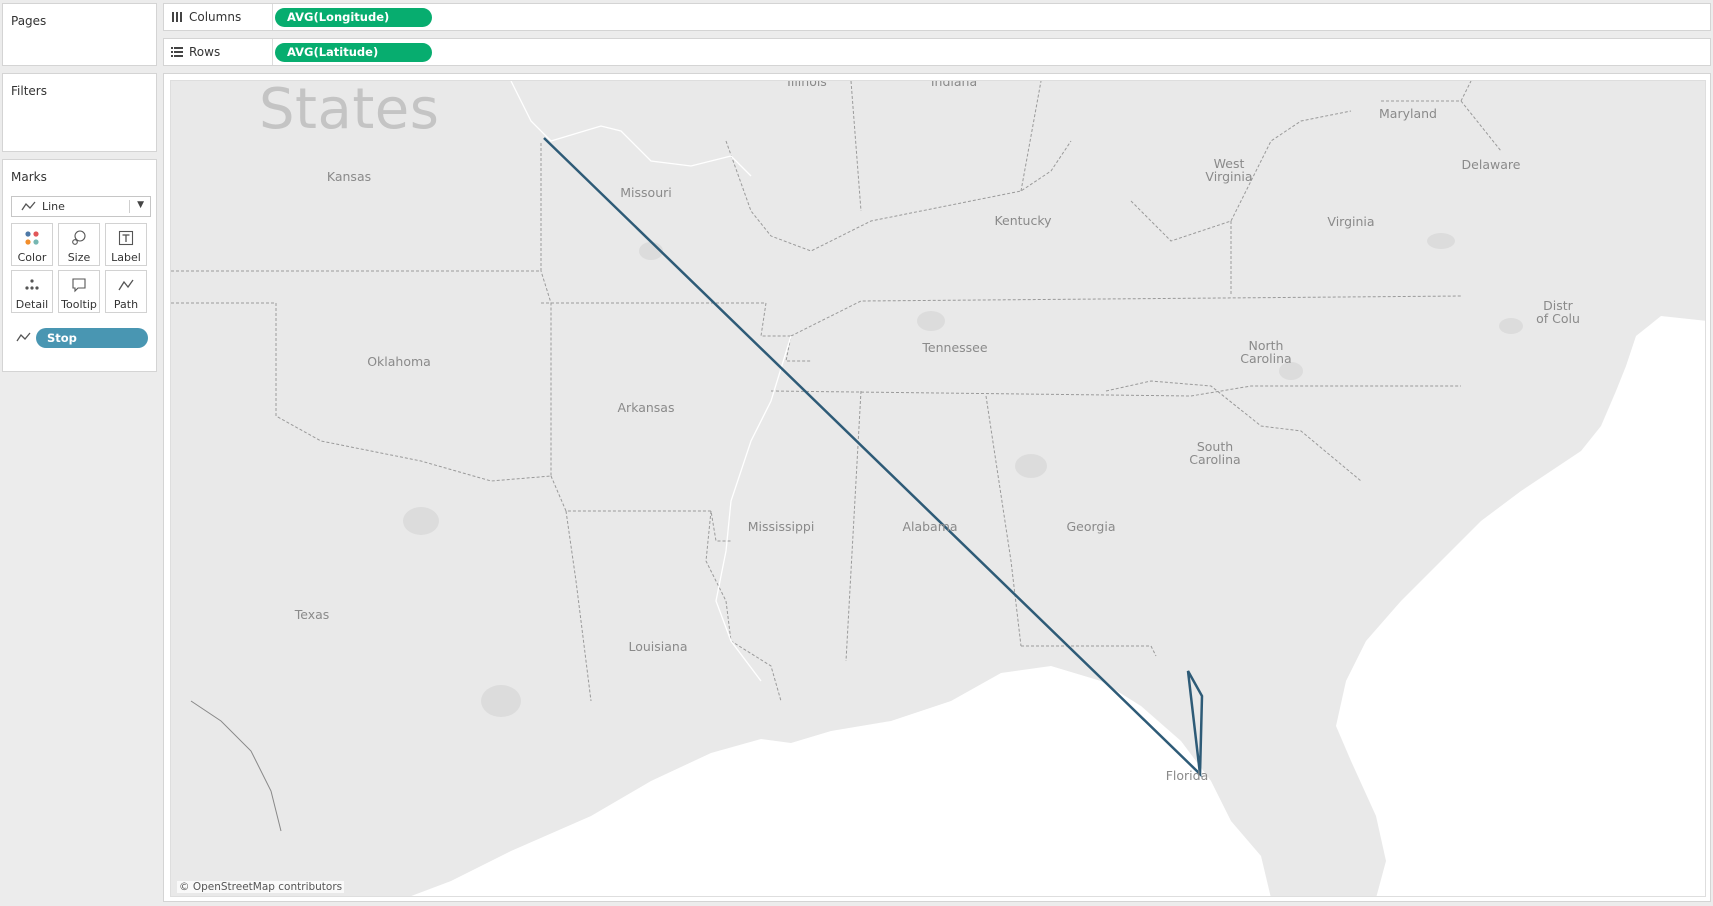  What do you see at coordinates (1408, 113) in the screenshot?
I see `state-label-maryland: Maryland` at bounding box center [1408, 113].